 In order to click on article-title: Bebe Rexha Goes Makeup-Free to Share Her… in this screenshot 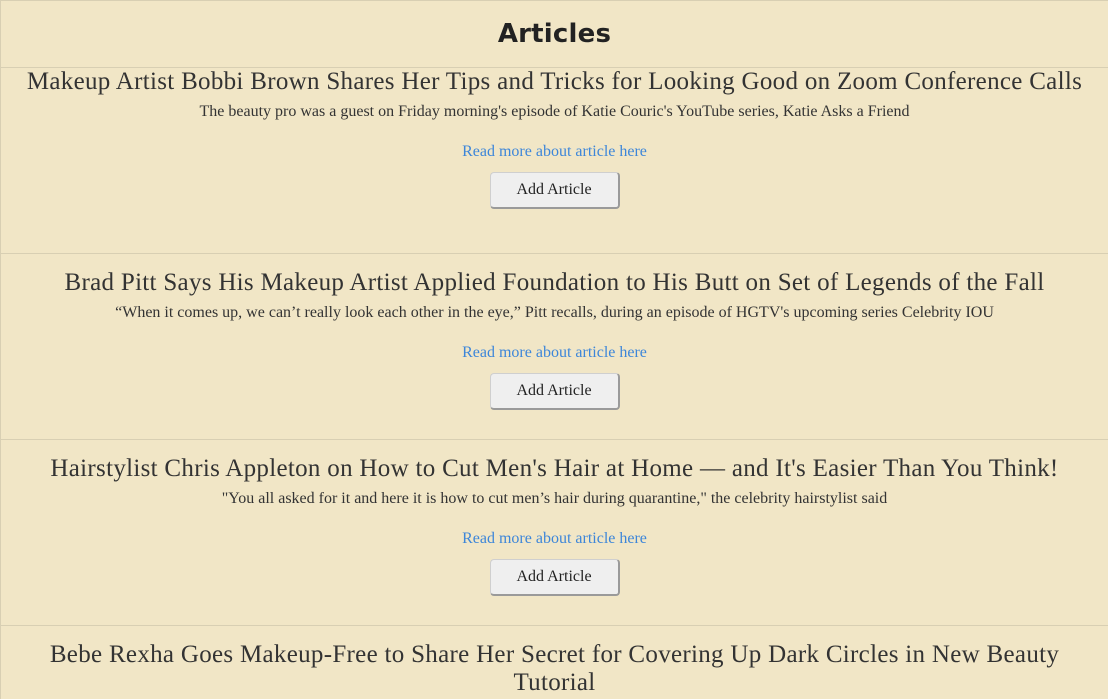, I will do `click(554, 668)`.